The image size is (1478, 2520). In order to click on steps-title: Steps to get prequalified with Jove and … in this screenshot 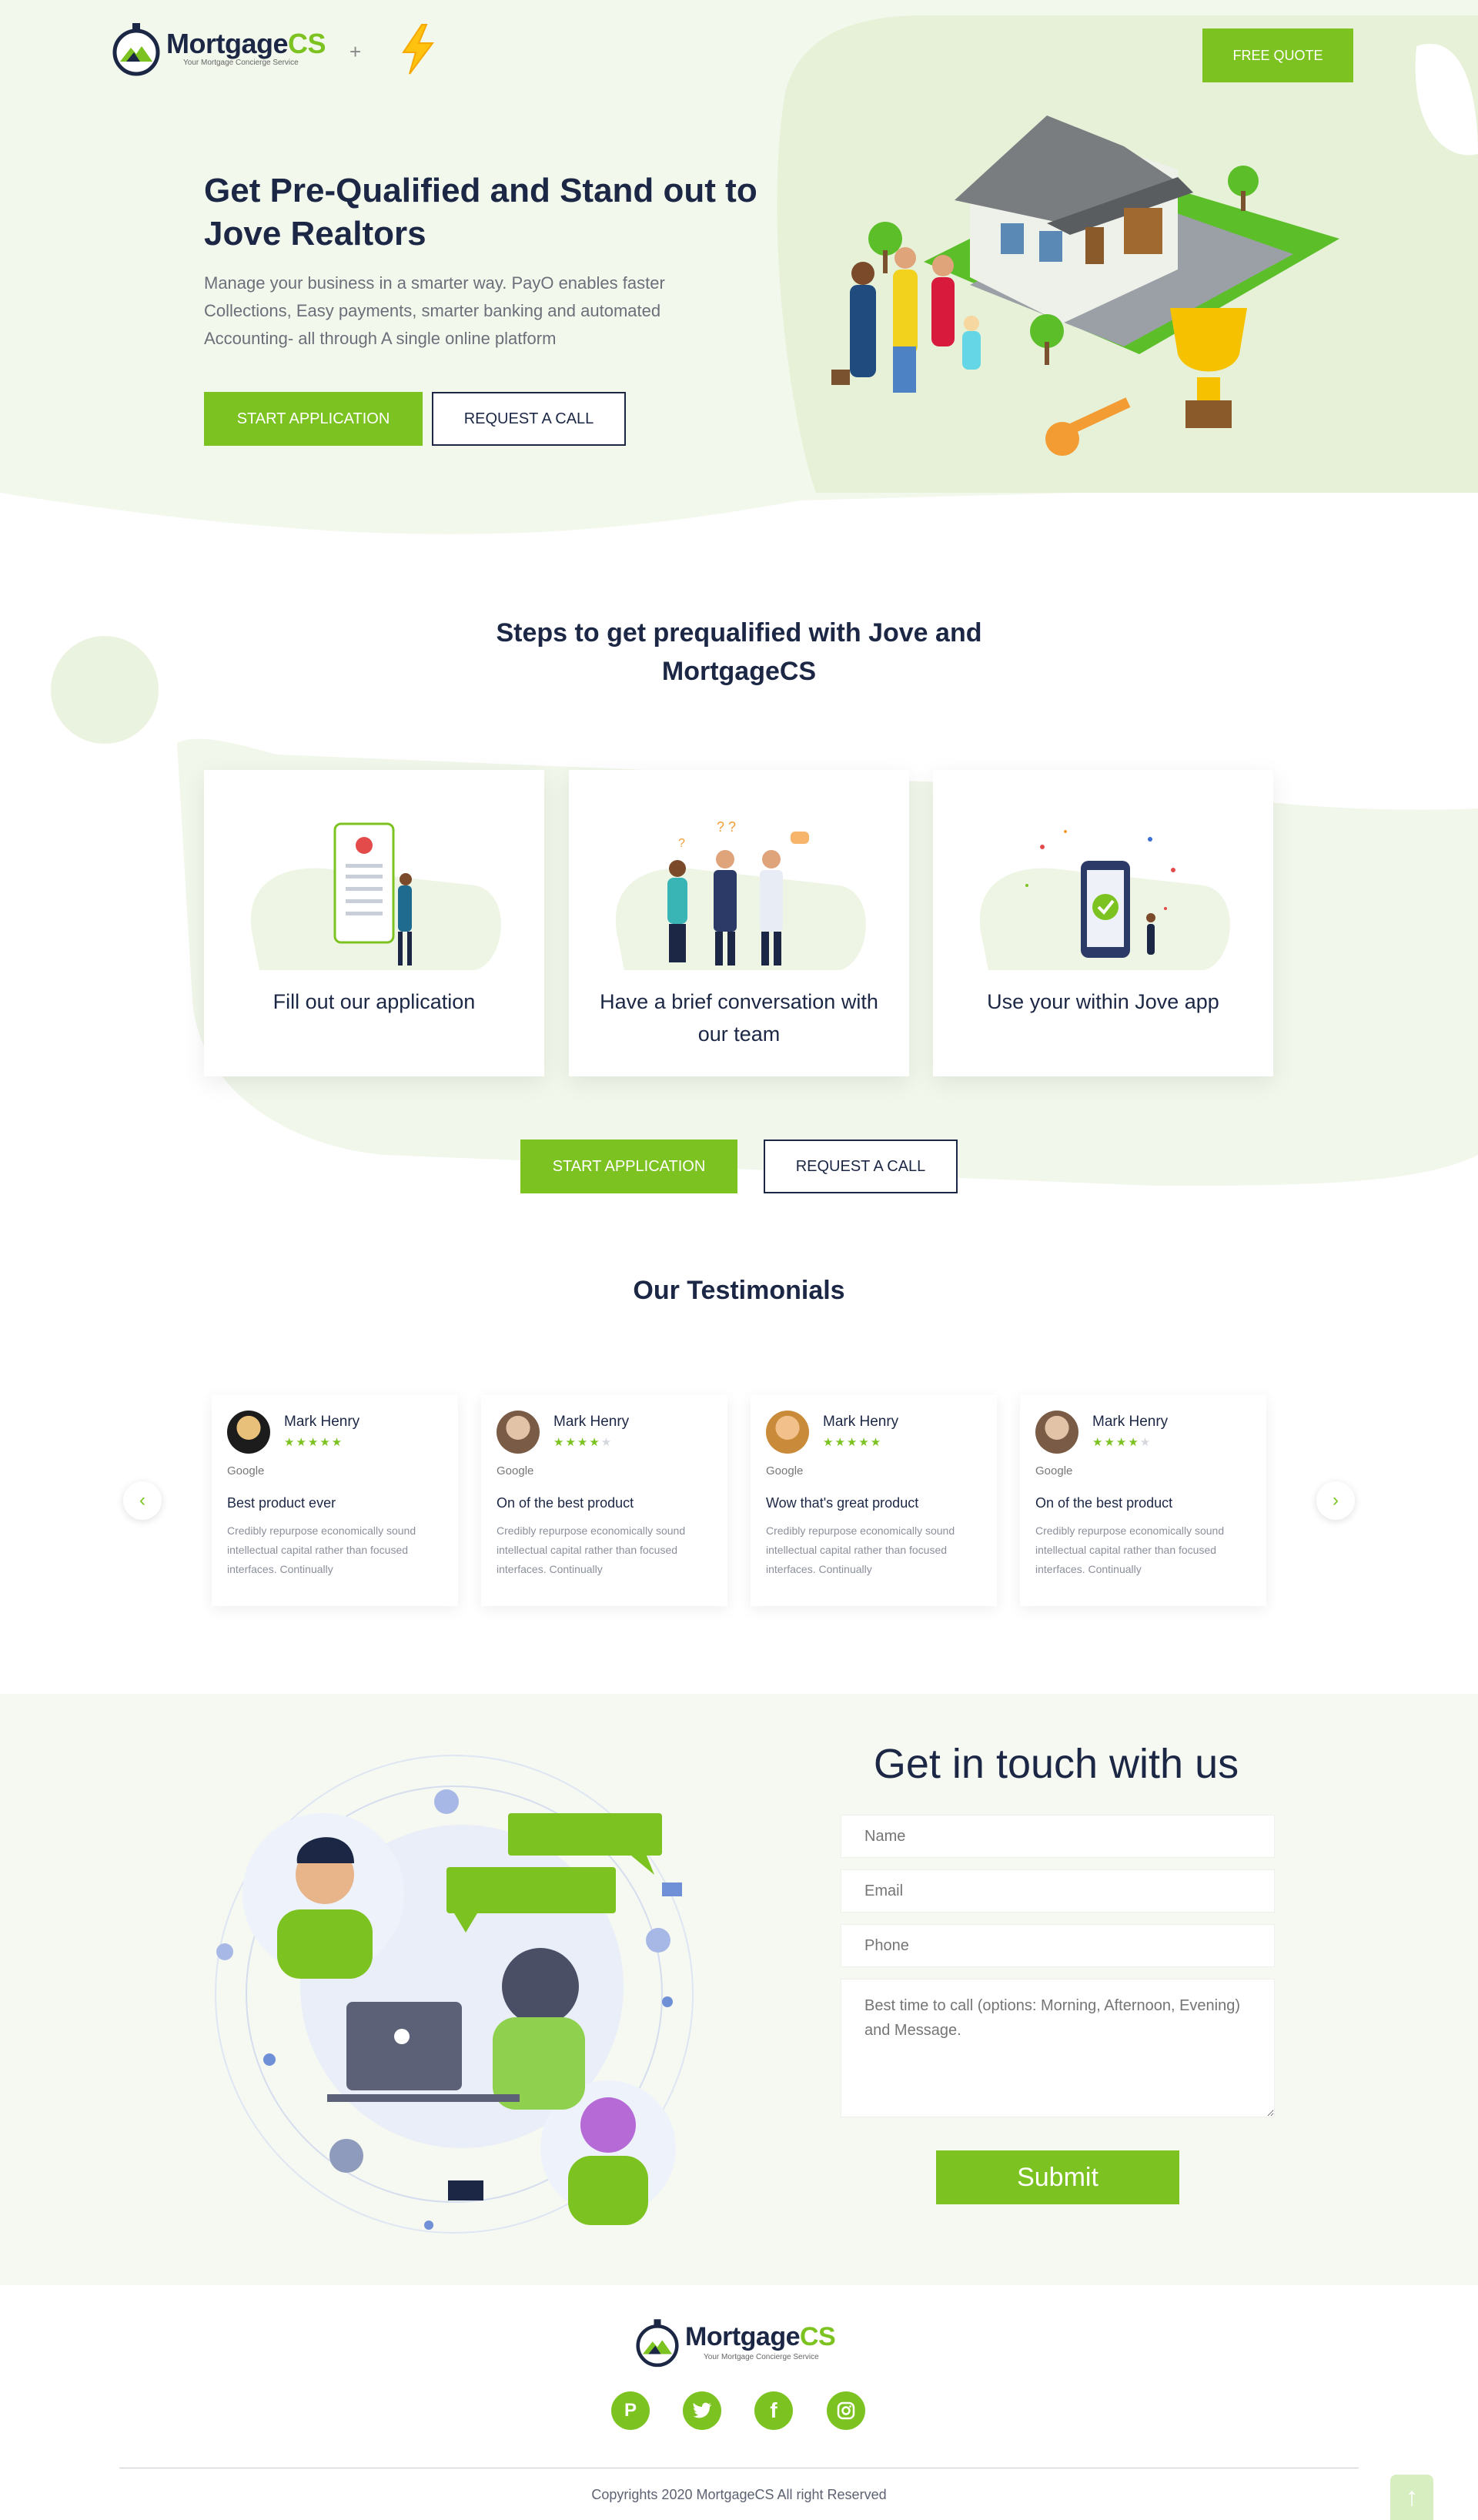, I will do `click(739, 652)`.